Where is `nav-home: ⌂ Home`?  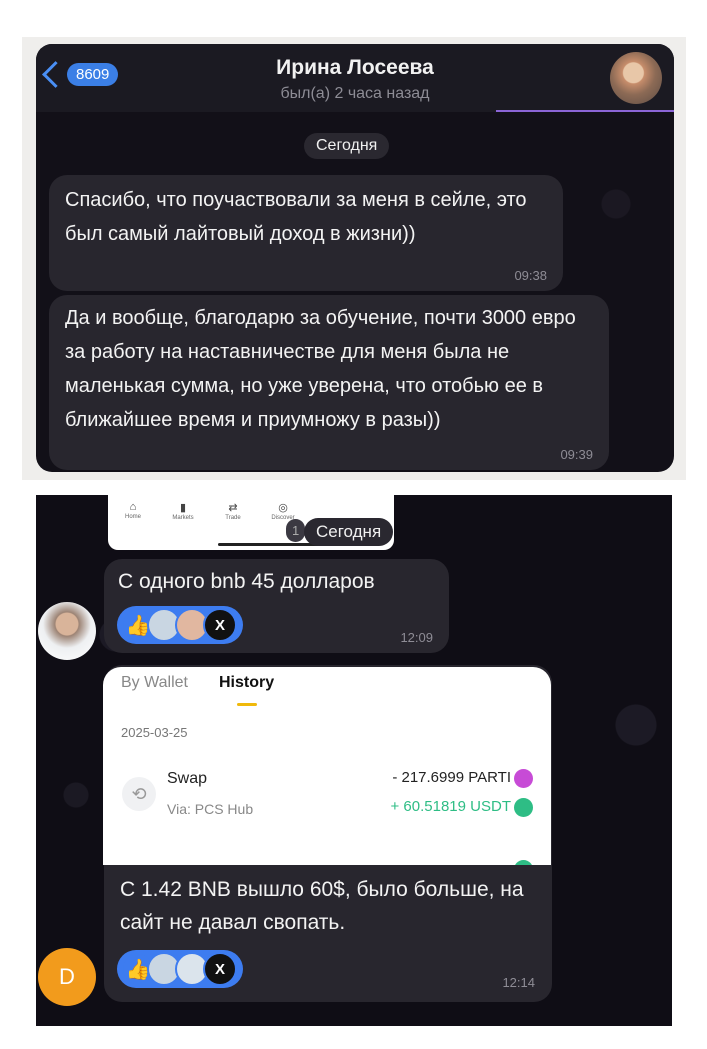
nav-home: ⌂ Home is located at coordinates (133, 510).